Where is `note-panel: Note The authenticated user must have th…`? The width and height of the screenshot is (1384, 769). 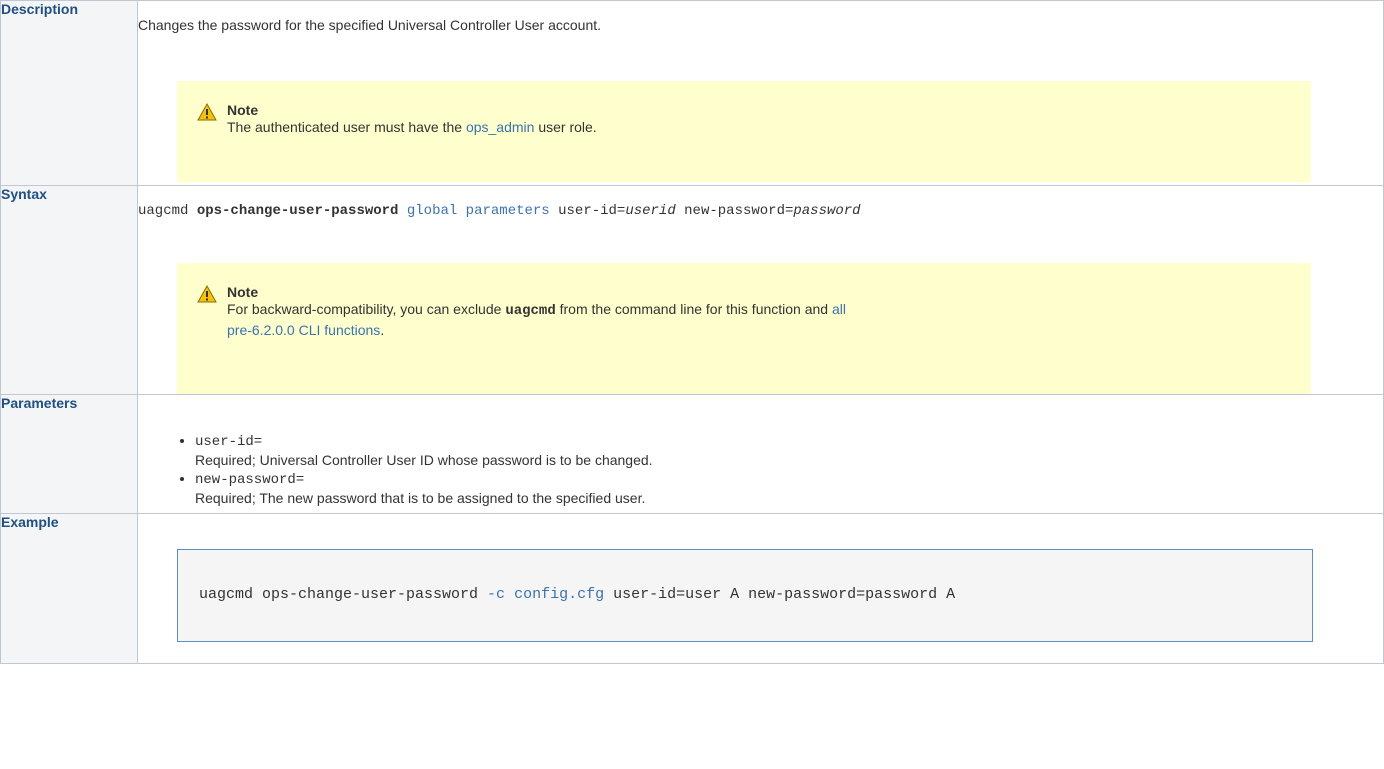 note-panel: Note The authenticated user must have th… is located at coordinates (744, 131).